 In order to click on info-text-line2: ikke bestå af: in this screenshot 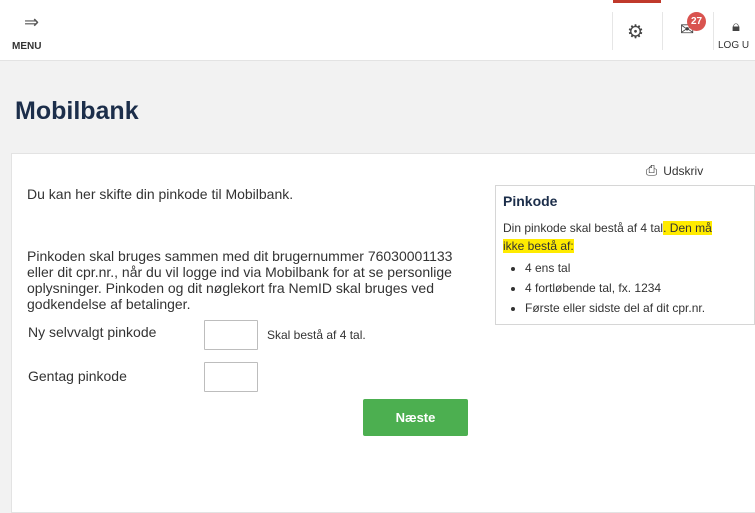, I will do `click(538, 246)`.